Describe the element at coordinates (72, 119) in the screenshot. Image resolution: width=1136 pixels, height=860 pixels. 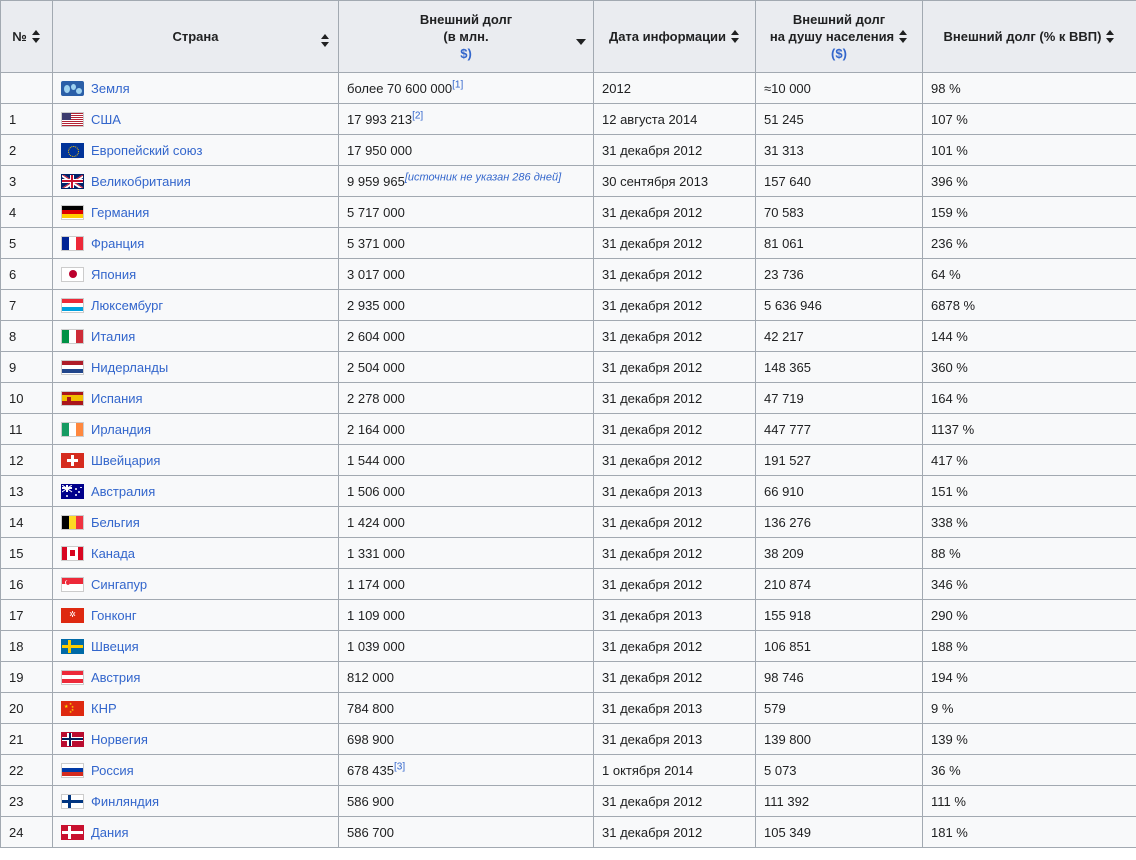
I see `usa-flag-icon` at that location.